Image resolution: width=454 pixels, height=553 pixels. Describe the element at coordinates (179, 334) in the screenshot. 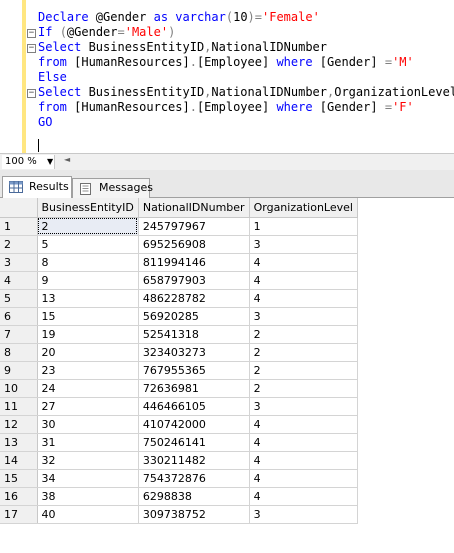

I see `table-row: 7 19 52541318 2` at that location.